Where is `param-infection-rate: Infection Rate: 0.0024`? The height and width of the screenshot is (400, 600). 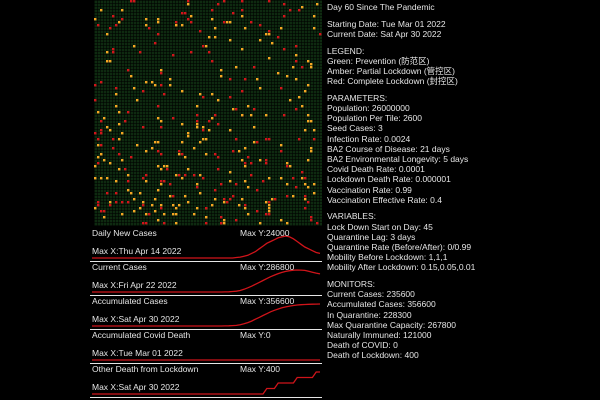 param-infection-rate: Infection Rate: 0.0024 is located at coordinates (369, 138).